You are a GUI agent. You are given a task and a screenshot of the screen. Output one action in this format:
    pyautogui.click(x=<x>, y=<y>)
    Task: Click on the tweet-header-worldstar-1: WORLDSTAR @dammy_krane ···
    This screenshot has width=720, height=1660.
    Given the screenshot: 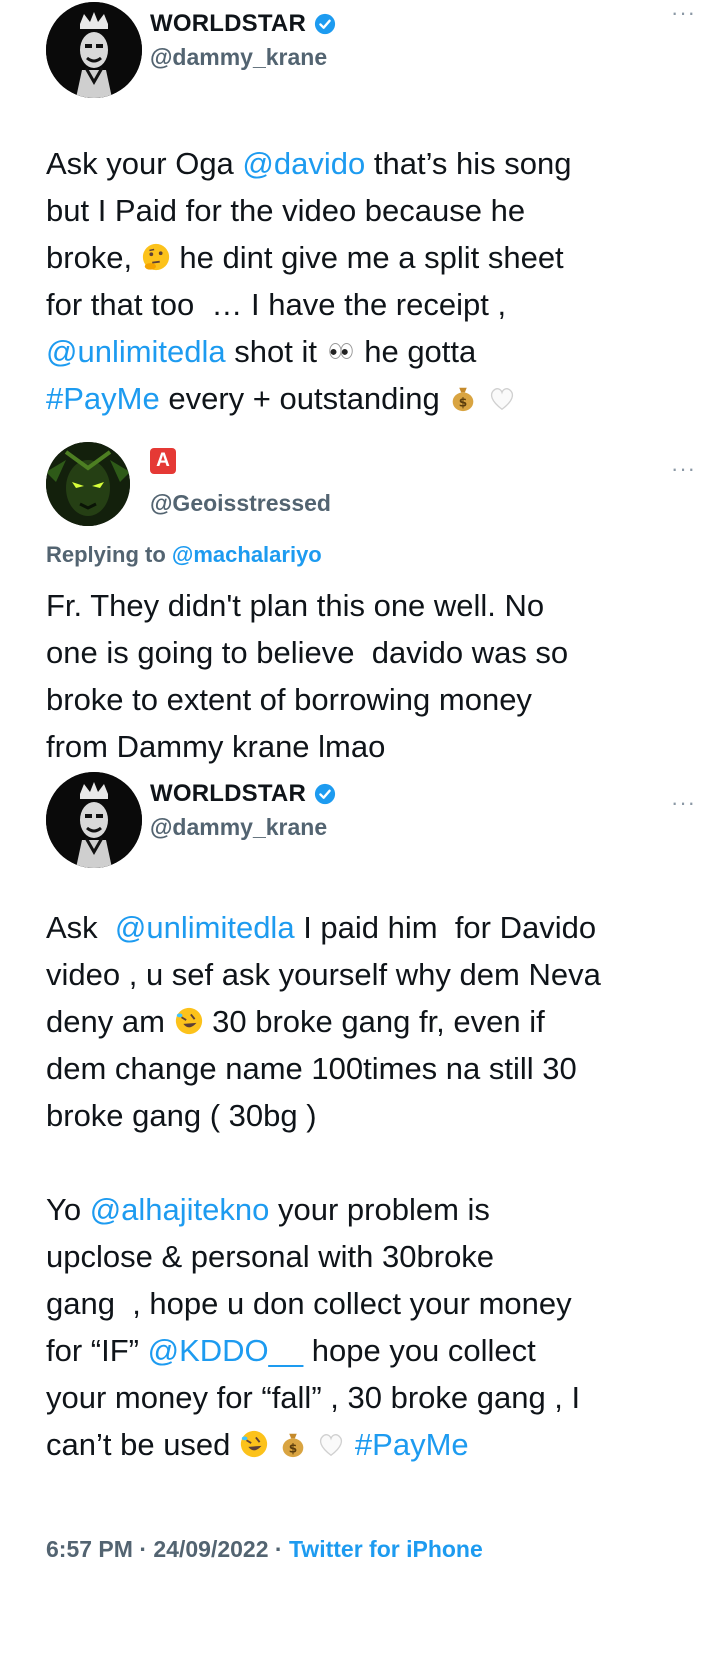 What is the action you would take?
    pyautogui.click(x=371, y=56)
    